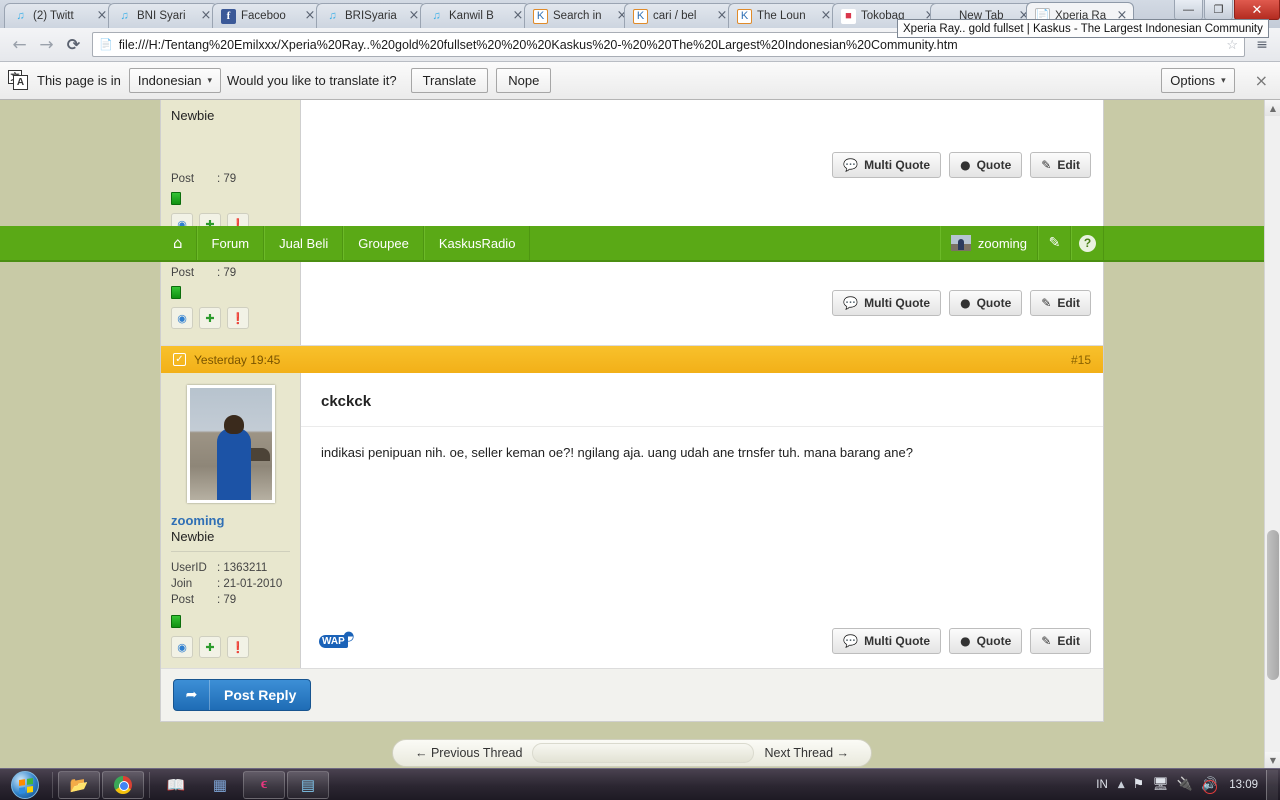 The width and height of the screenshot is (1280, 800). Describe the element at coordinates (383, 243) in the screenshot. I see `forum-nav-item-groupee: Groupee` at that location.